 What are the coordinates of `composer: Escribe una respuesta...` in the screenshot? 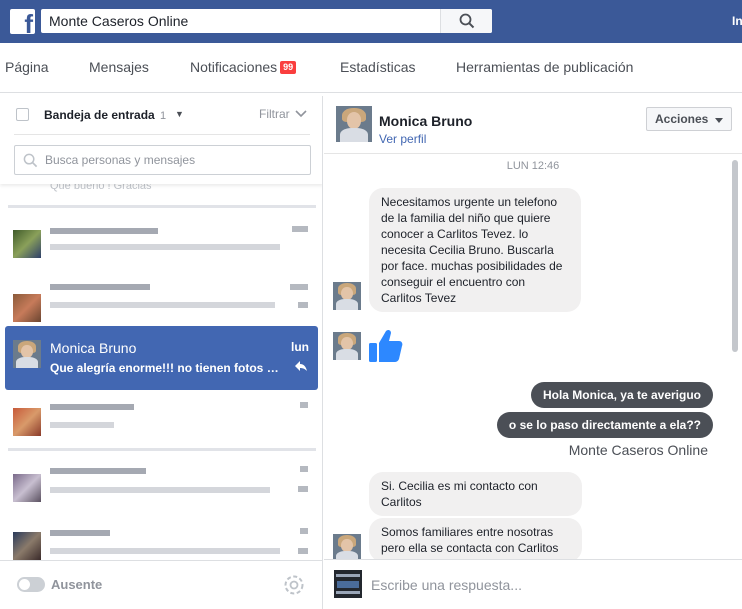 It's located at (533, 584).